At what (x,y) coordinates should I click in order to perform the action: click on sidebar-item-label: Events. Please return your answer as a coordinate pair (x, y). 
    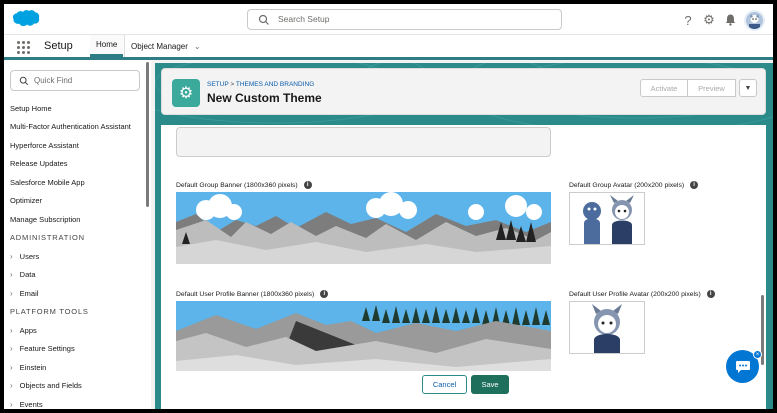
    Looking at the image, I should click on (31, 404).